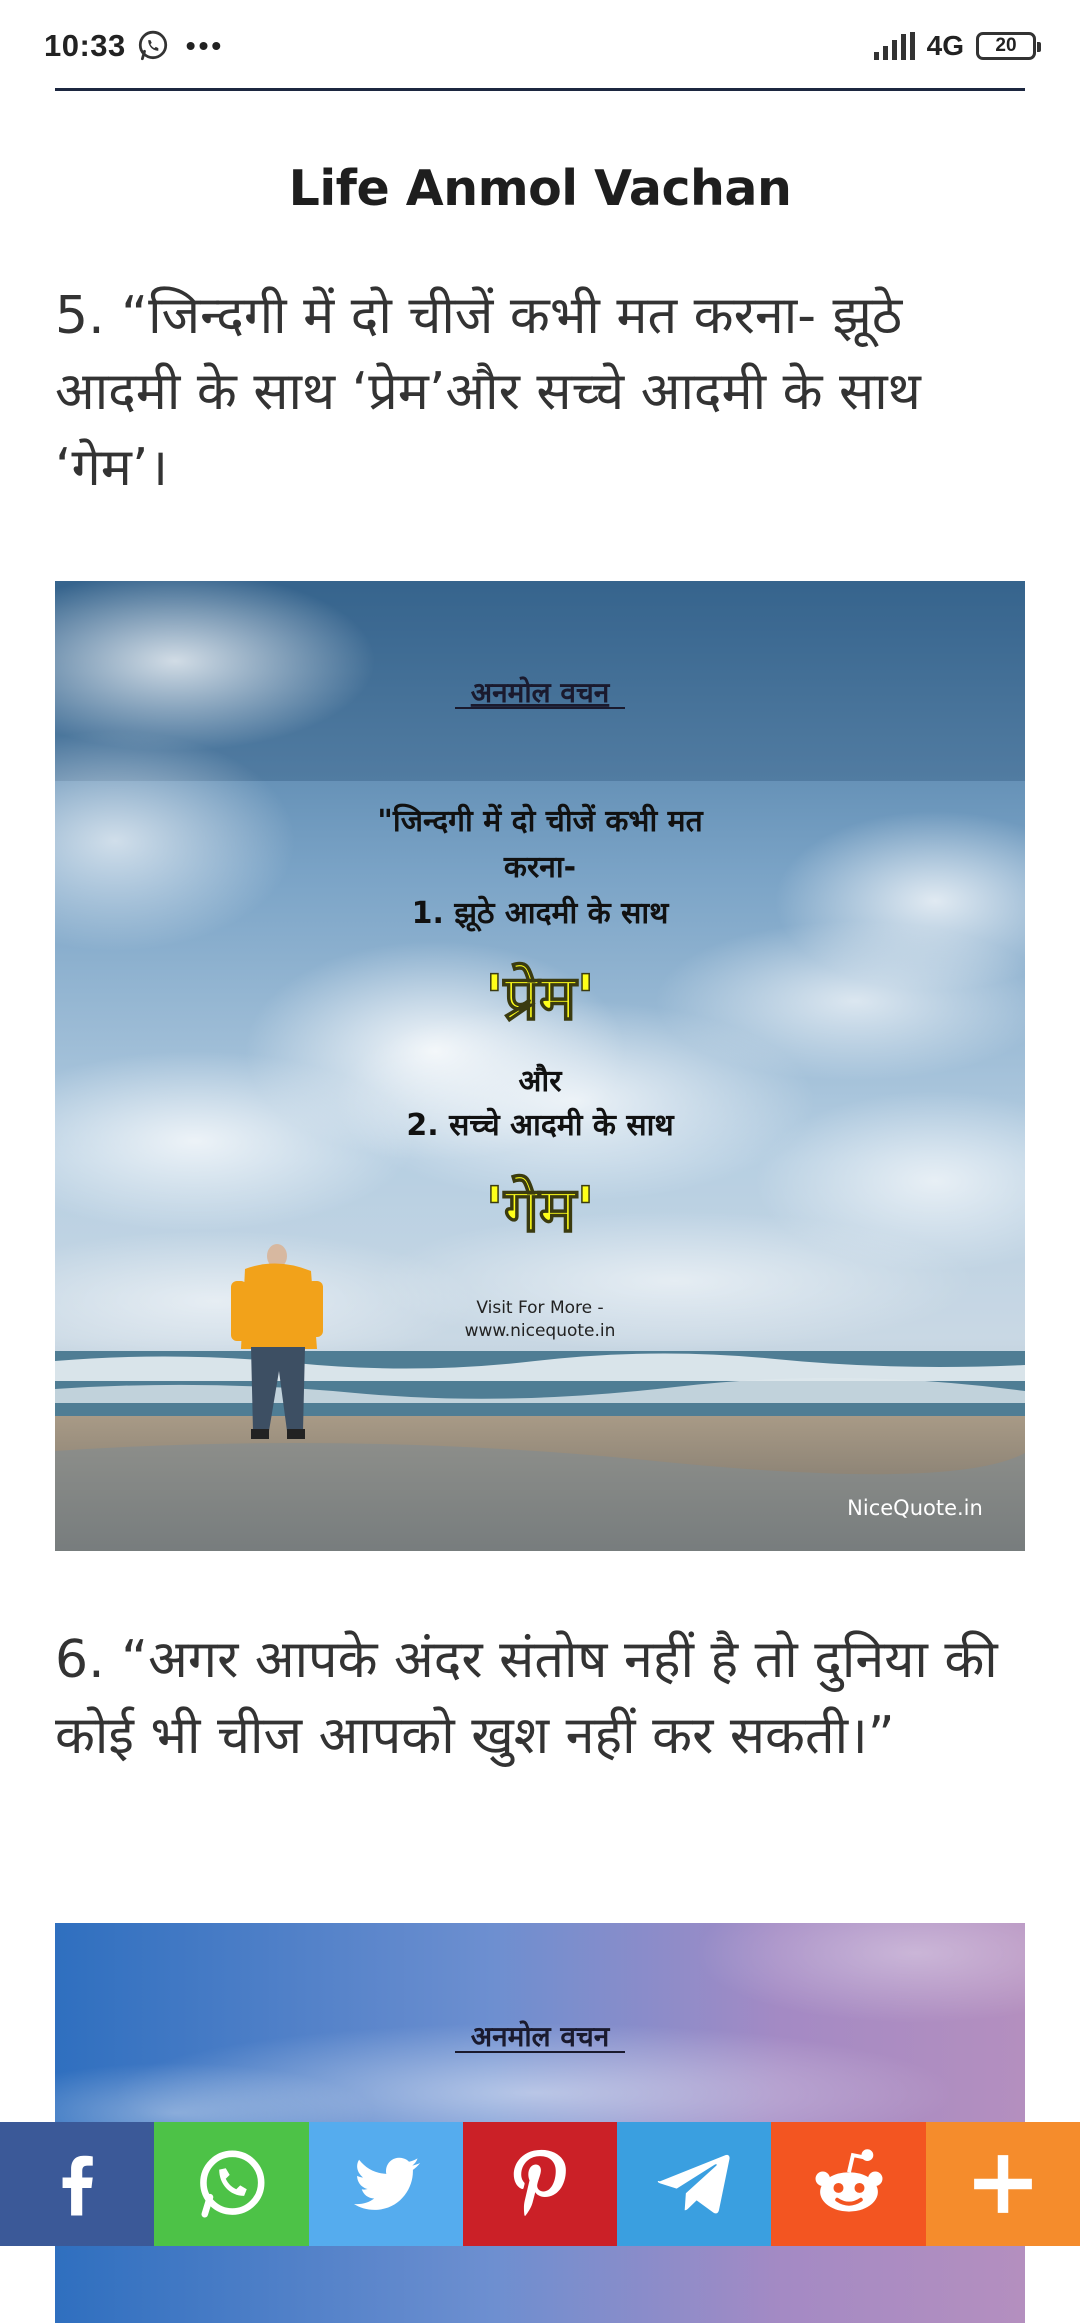  Describe the element at coordinates (205, 45) in the screenshot. I see `status-overflow-icon: •••` at that location.